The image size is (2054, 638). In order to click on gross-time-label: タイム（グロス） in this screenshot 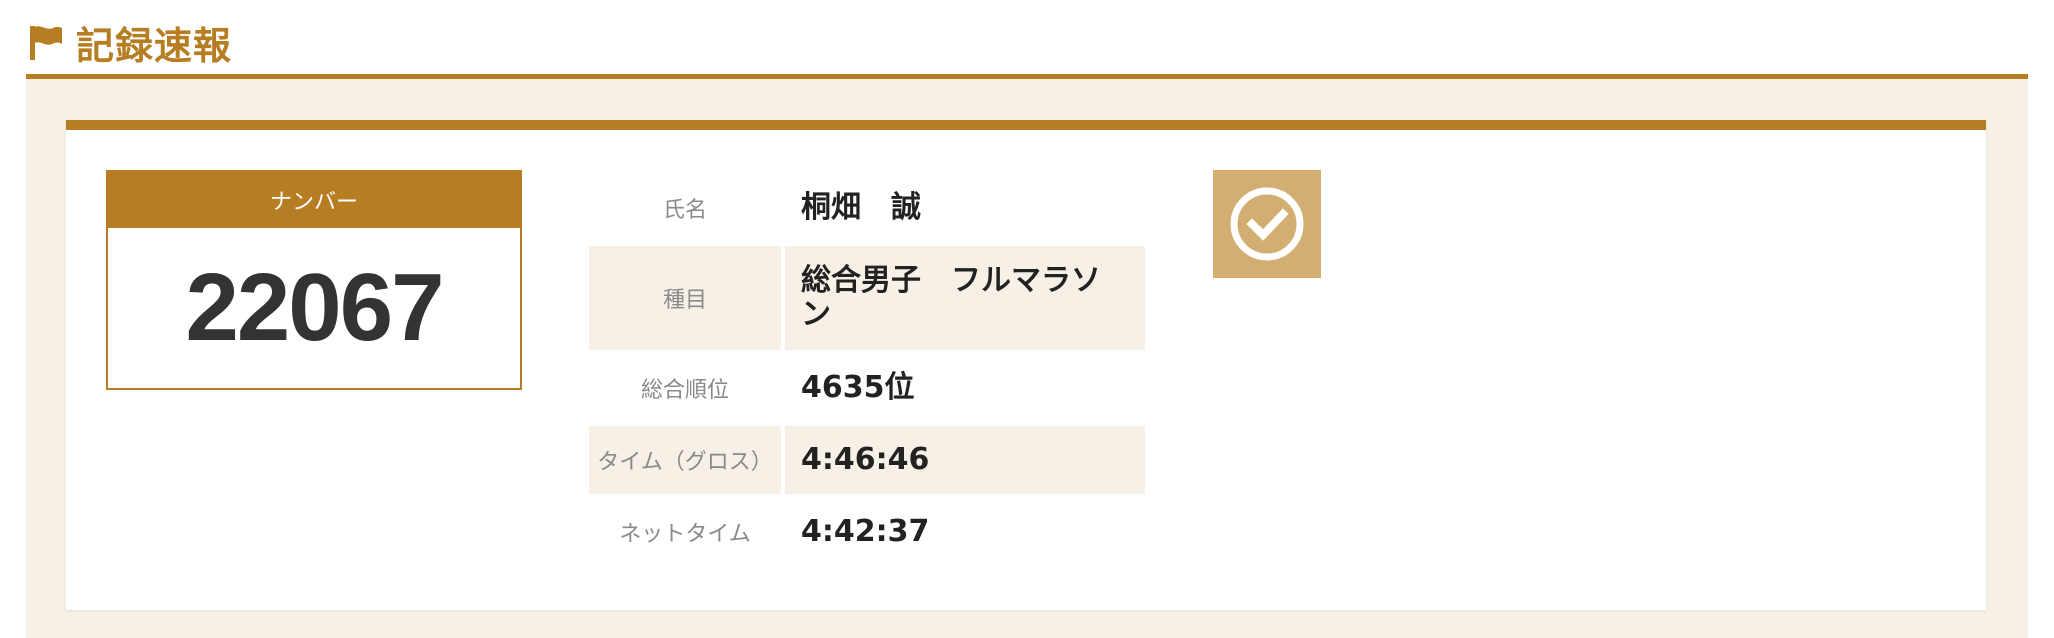, I will do `click(685, 460)`.